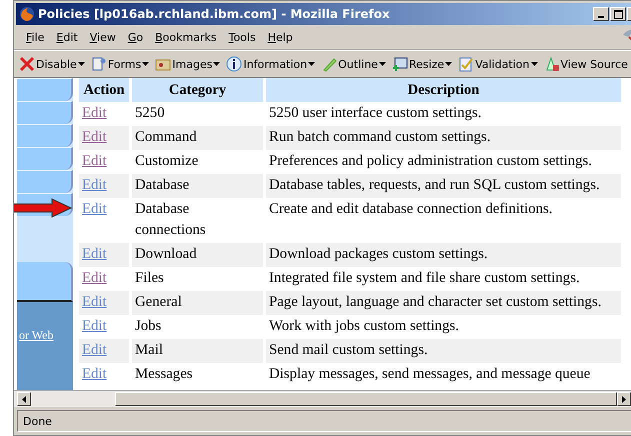 This screenshot has height=436, width=631. I want to click on table-cell: Download packages custom settings., so click(378, 254).